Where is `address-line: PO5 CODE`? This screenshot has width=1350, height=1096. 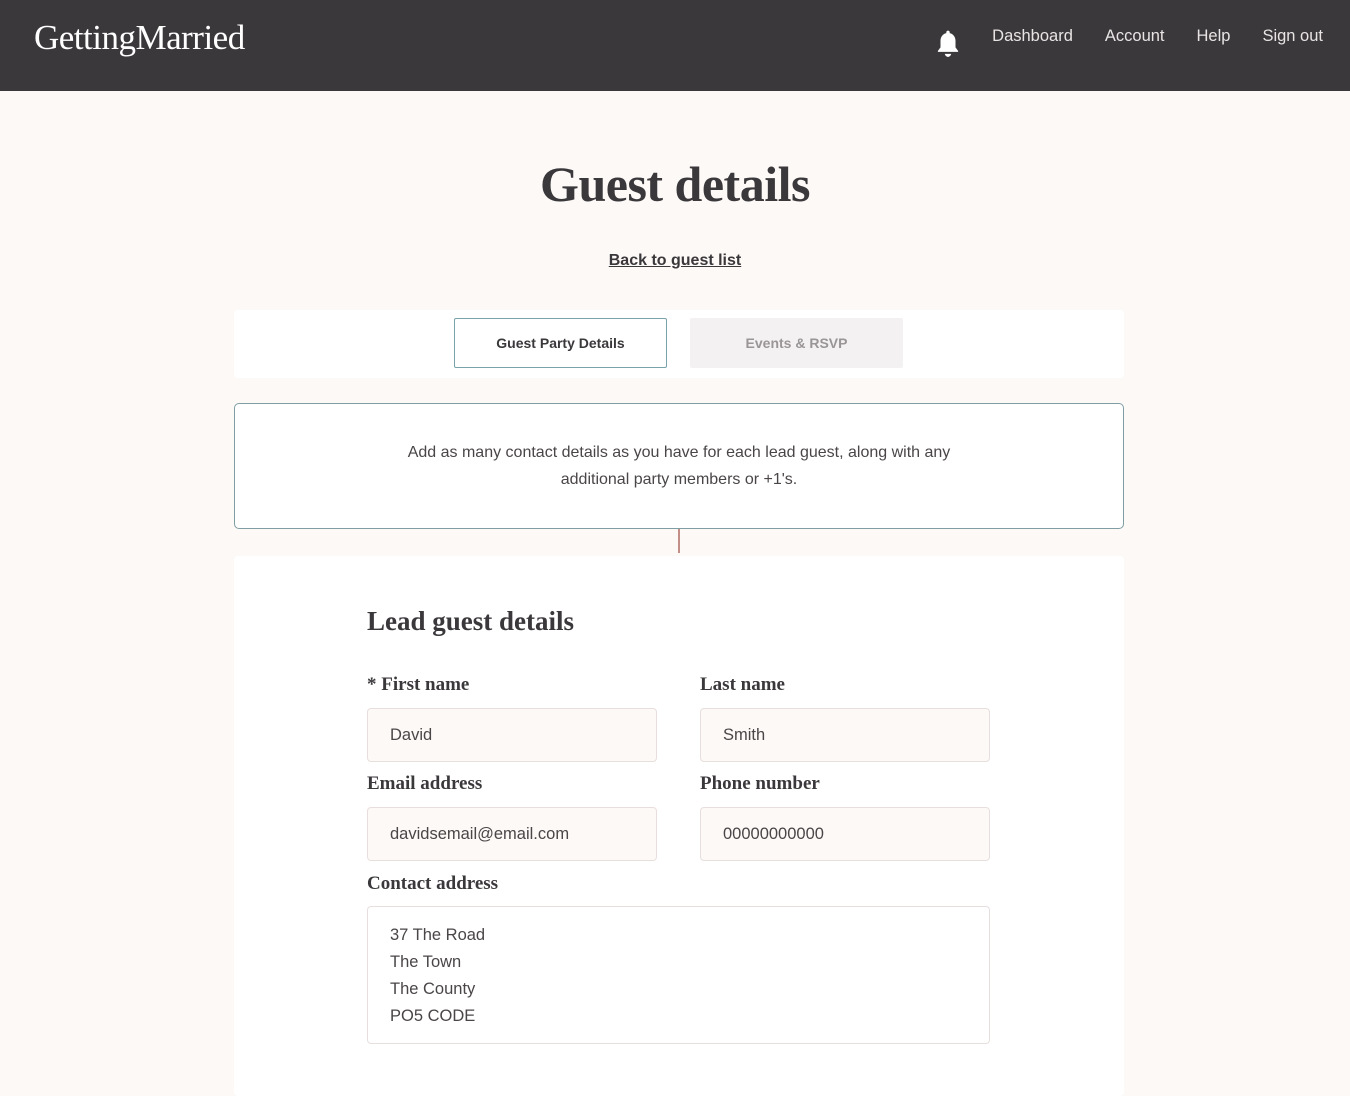
address-line: PO5 CODE is located at coordinates (433, 1016).